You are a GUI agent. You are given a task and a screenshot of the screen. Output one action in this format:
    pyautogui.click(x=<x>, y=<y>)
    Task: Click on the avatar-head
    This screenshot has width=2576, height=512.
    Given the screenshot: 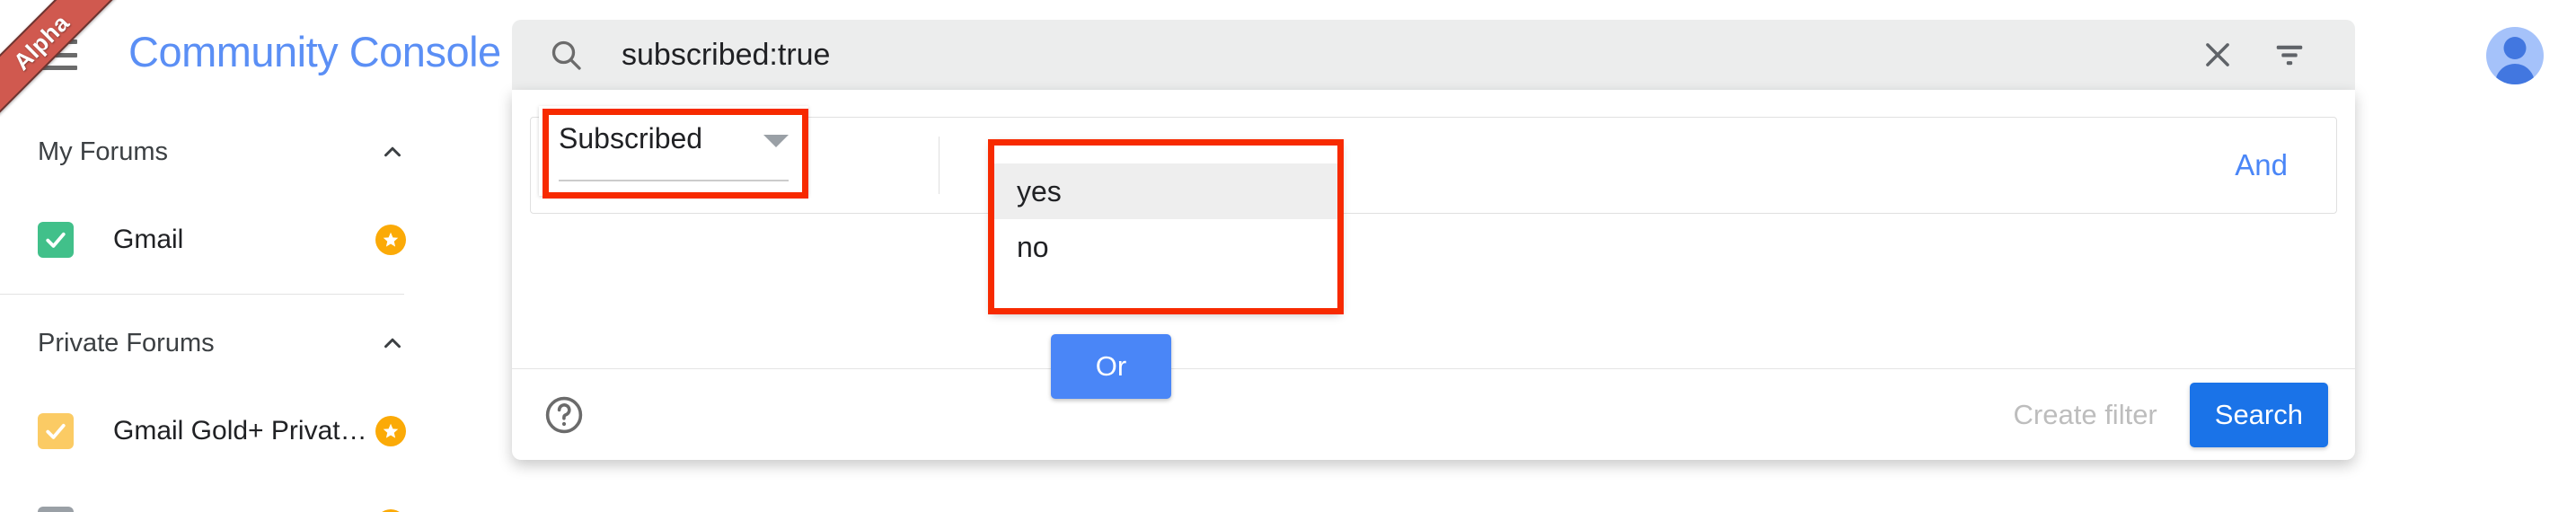 What is the action you would take?
    pyautogui.click(x=2515, y=48)
    